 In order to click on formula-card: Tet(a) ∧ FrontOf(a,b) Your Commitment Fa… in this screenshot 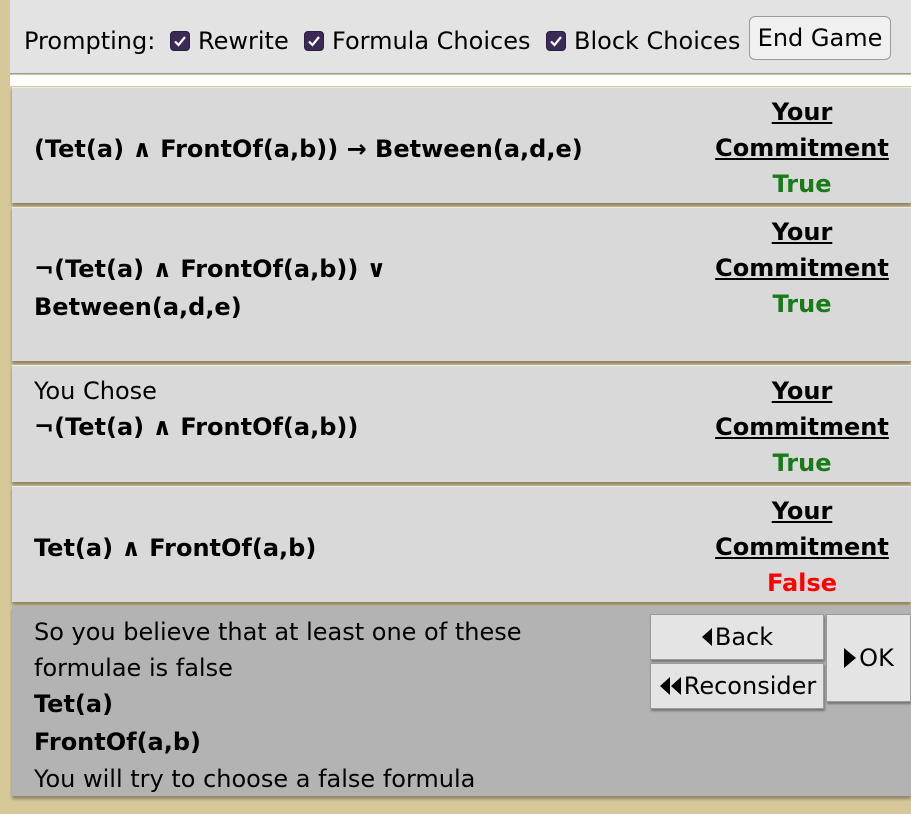, I will do `click(461, 544)`.